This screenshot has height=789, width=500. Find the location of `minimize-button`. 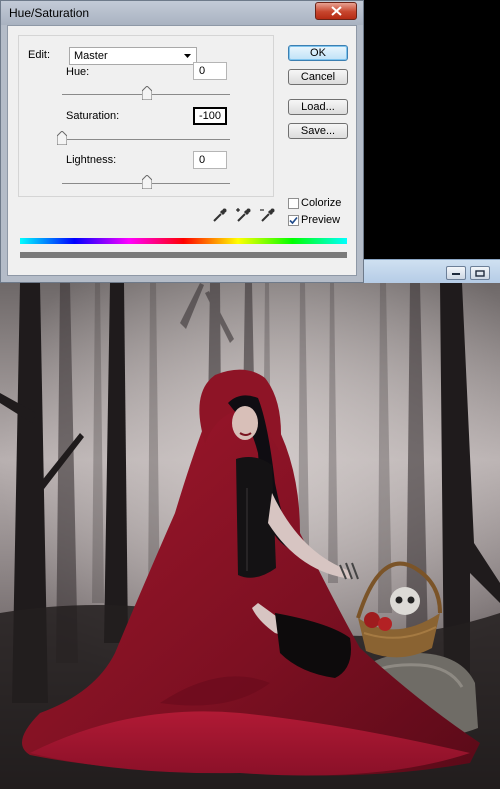

minimize-button is located at coordinates (456, 273).